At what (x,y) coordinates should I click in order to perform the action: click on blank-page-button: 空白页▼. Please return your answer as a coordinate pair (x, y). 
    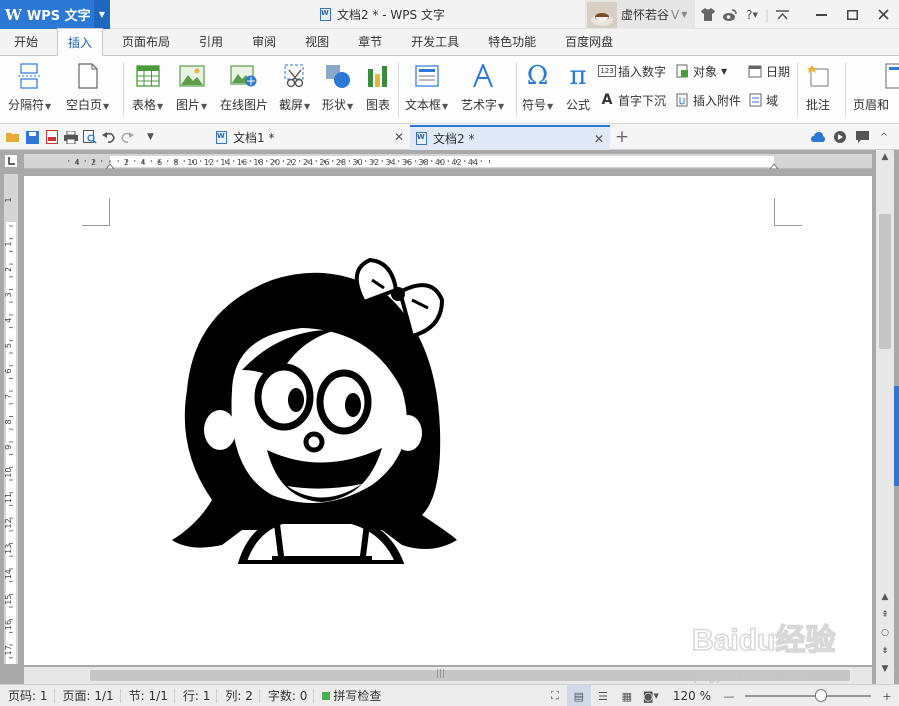
    Looking at the image, I should click on (87, 86).